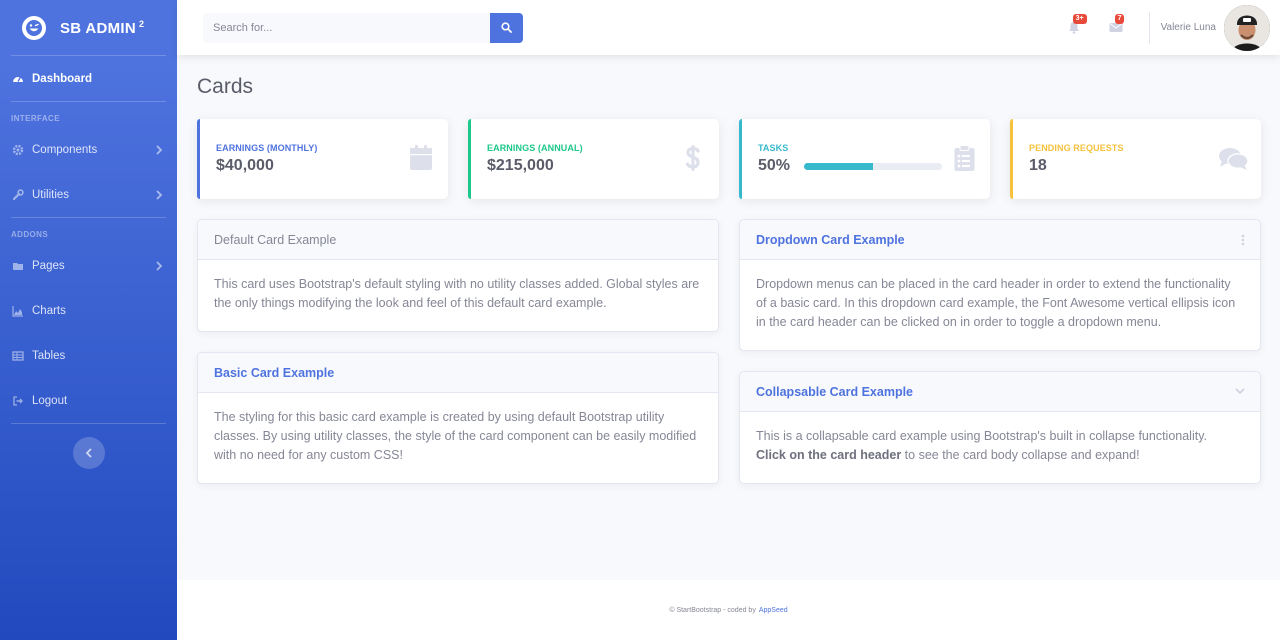  I want to click on search-button, so click(506, 27).